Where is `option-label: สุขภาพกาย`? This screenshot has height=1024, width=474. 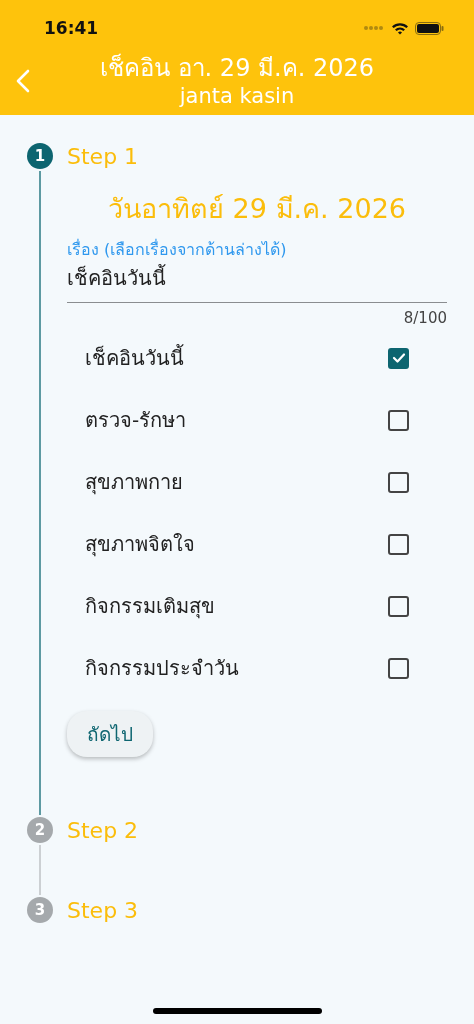 option-label: สุขภาพกาย is located at coordinates (134, 483).